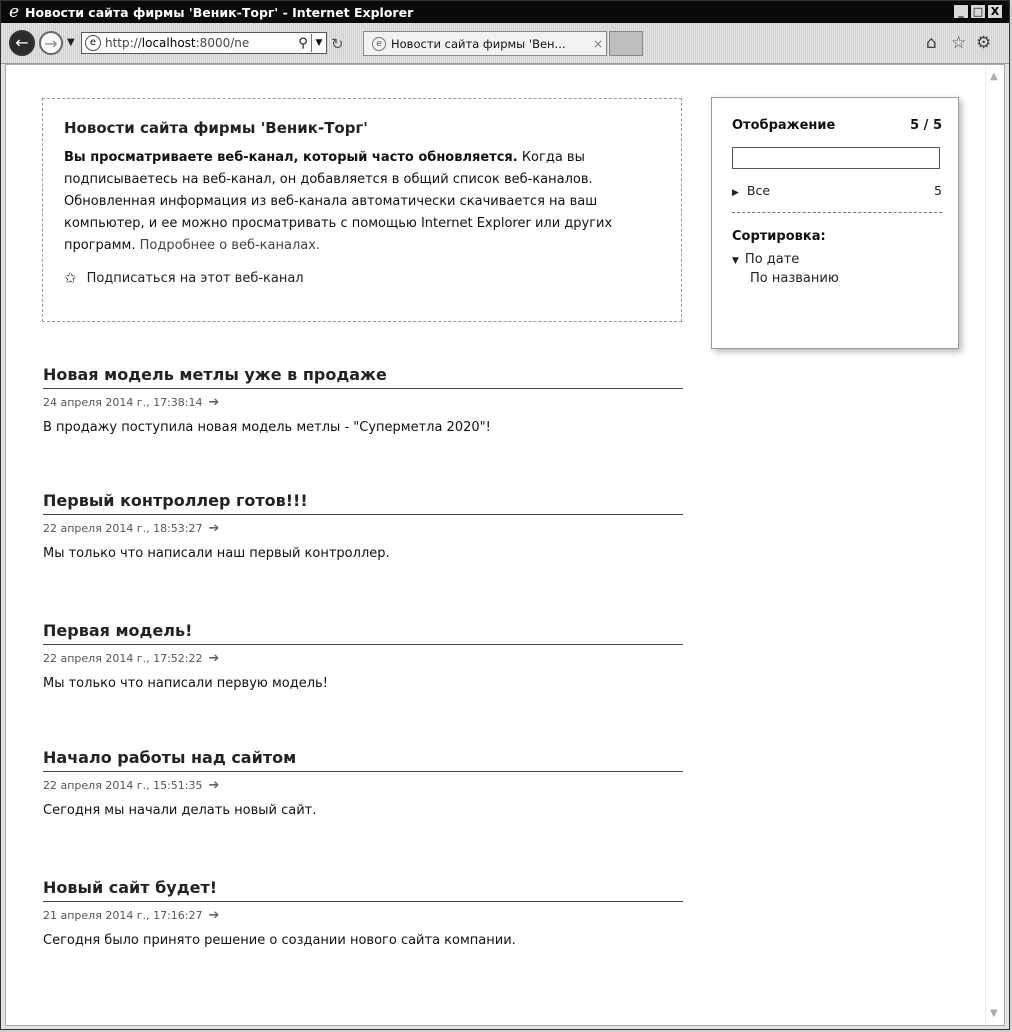 The image size is (1012, 1032). What do you see at coordinates (123, 915) in the screenshot?
I see `feed-item-date: 21 апреля 2014 г., 17:16:27` at bounding box center [123, 915].